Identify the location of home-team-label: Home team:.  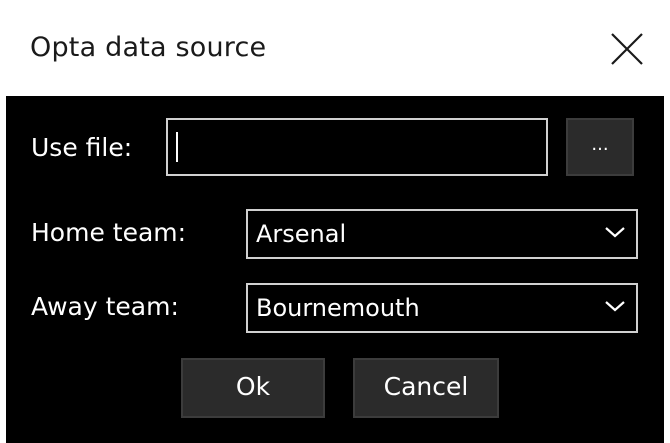
(109, 232).